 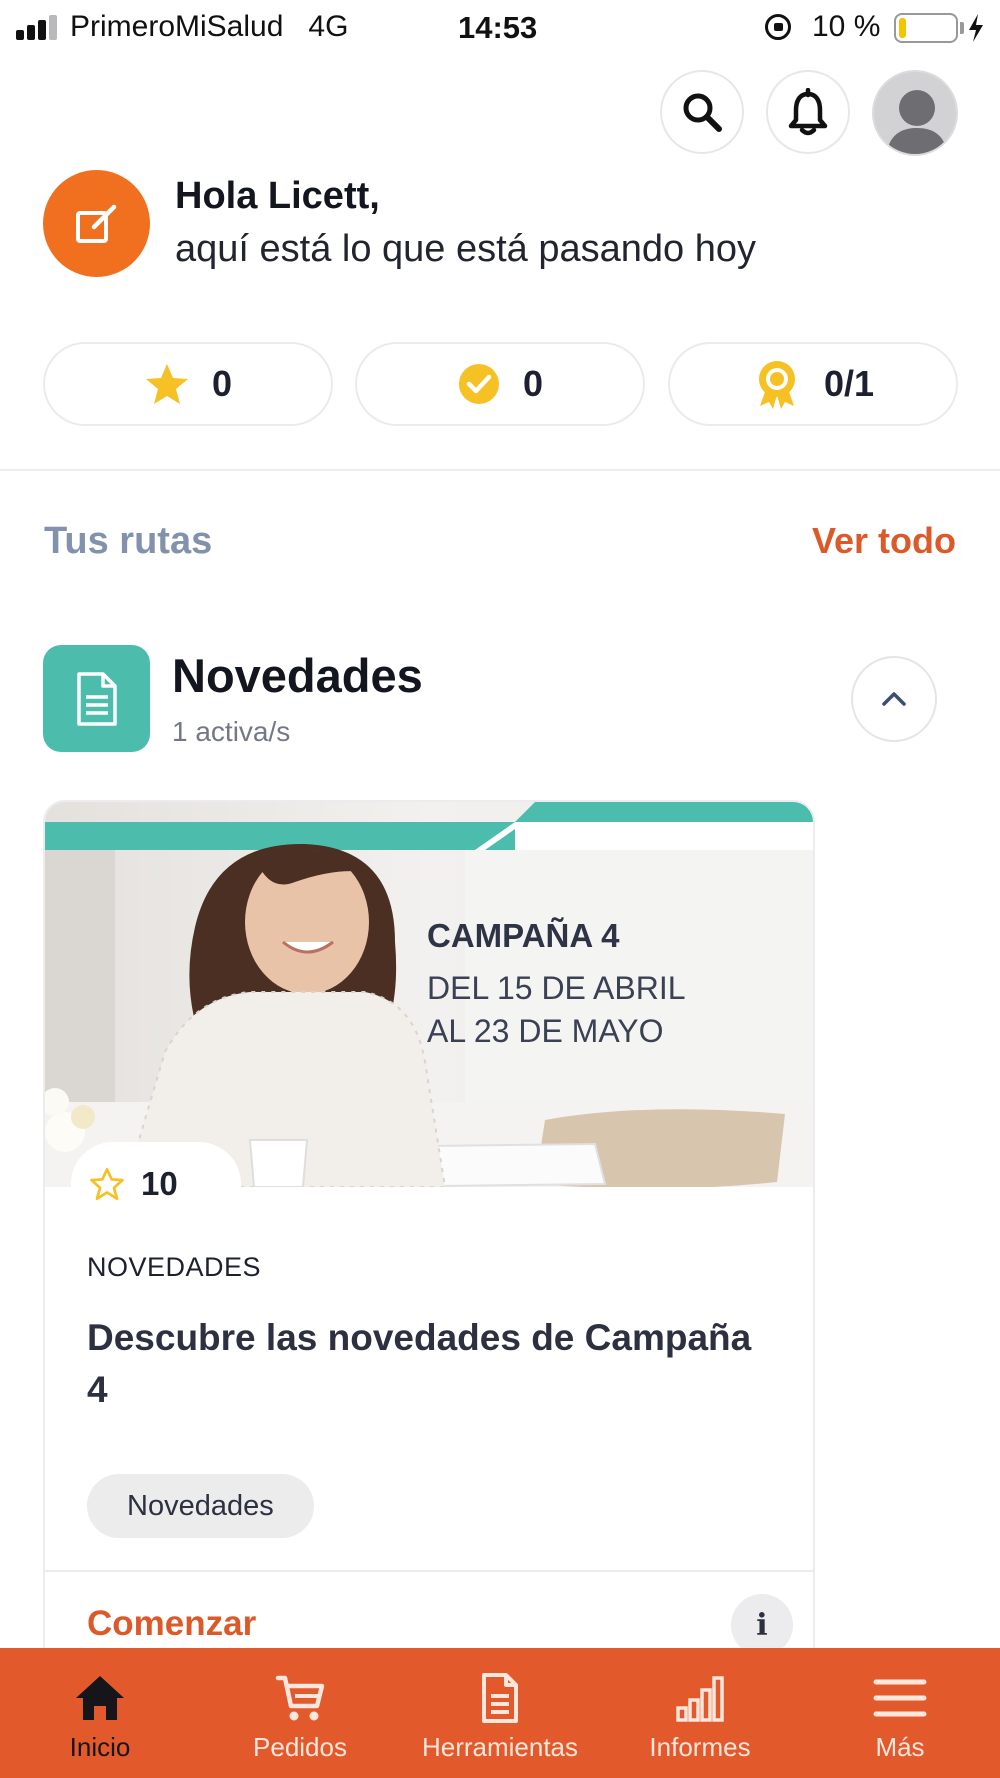 I want to click on stat-awards: 0/1, so click(x=813, y=384).